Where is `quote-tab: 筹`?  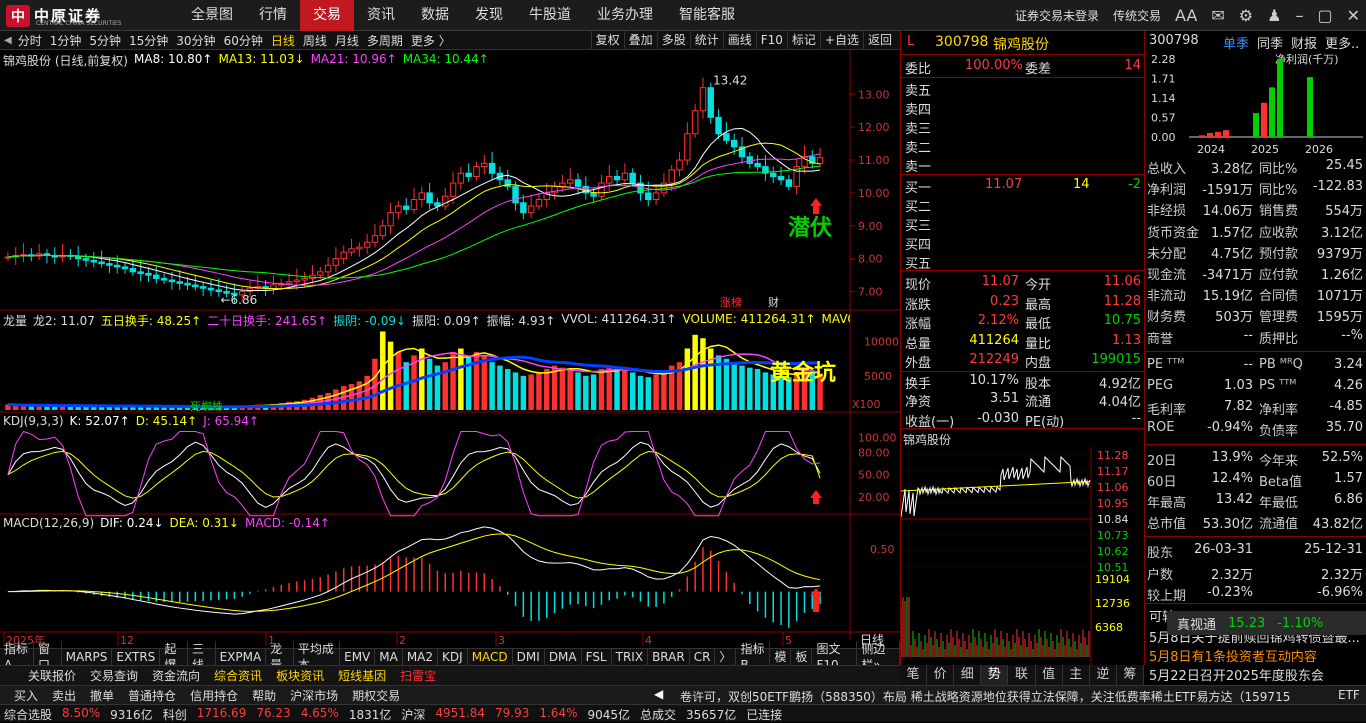 quote-tab: 筹 is located at coordinates (1130, 675).